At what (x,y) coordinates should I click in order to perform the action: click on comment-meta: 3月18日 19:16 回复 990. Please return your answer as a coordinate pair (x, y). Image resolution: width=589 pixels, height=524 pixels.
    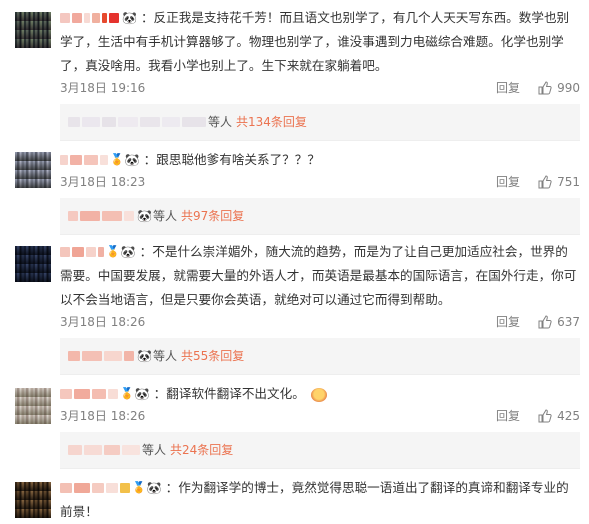
    Looking at the image, I should click on (320, 88).